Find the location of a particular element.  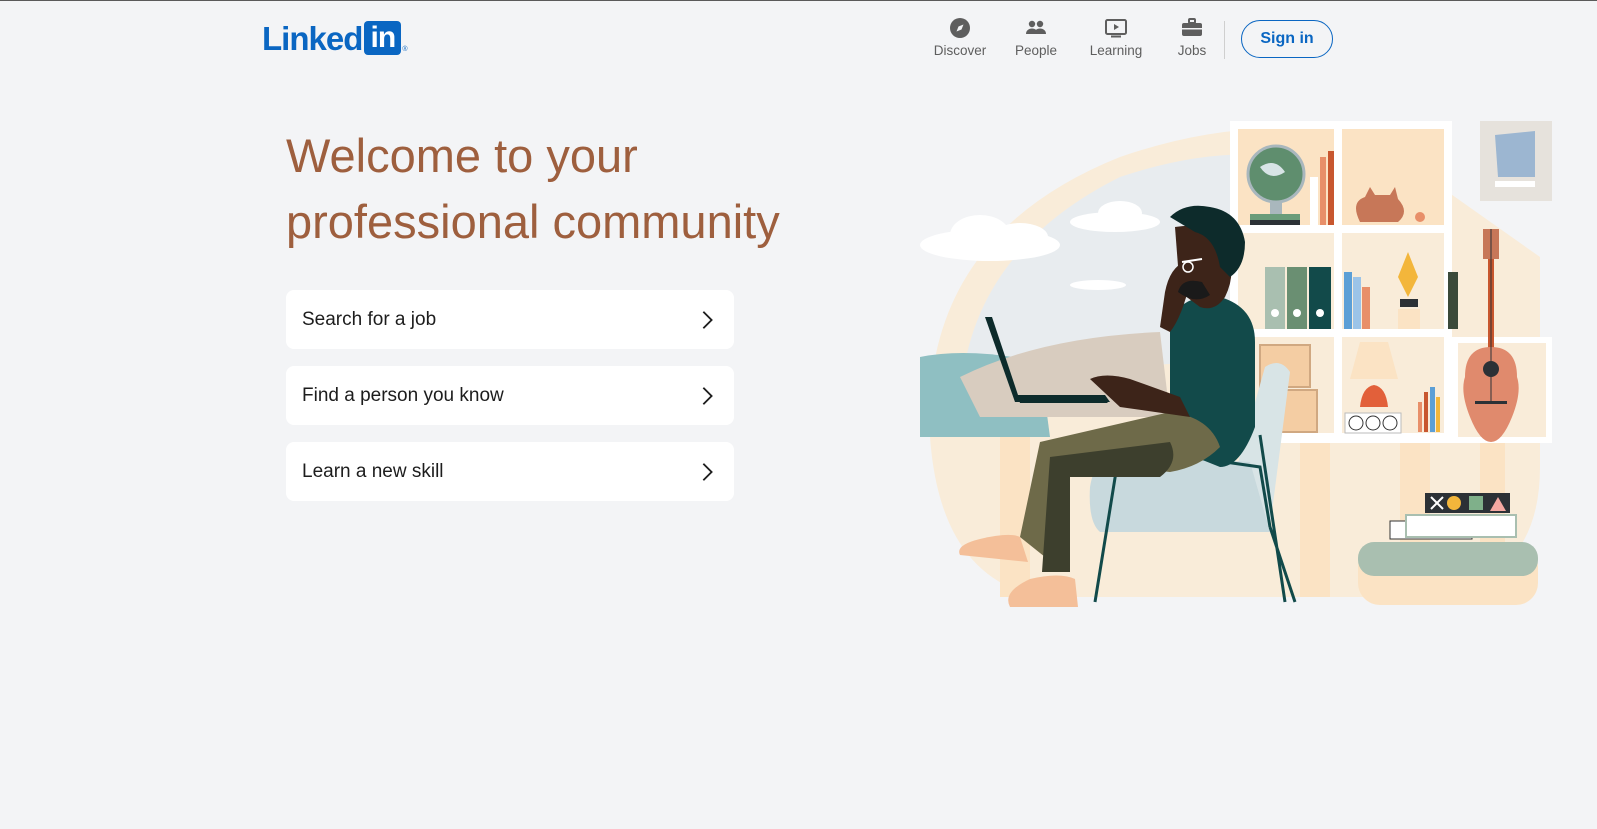

page-title: Welcome to your professional community is located at coordinates (566, 189).